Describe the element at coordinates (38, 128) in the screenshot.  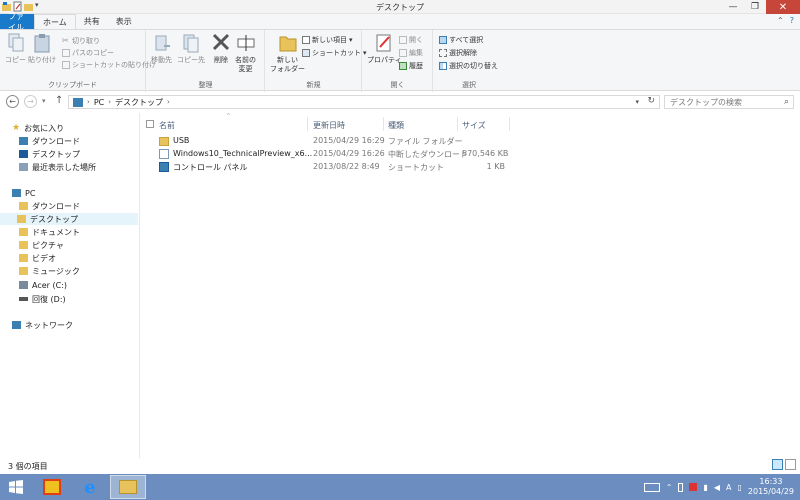
I see `nav-favorites: ★ お気に入り` at that location.